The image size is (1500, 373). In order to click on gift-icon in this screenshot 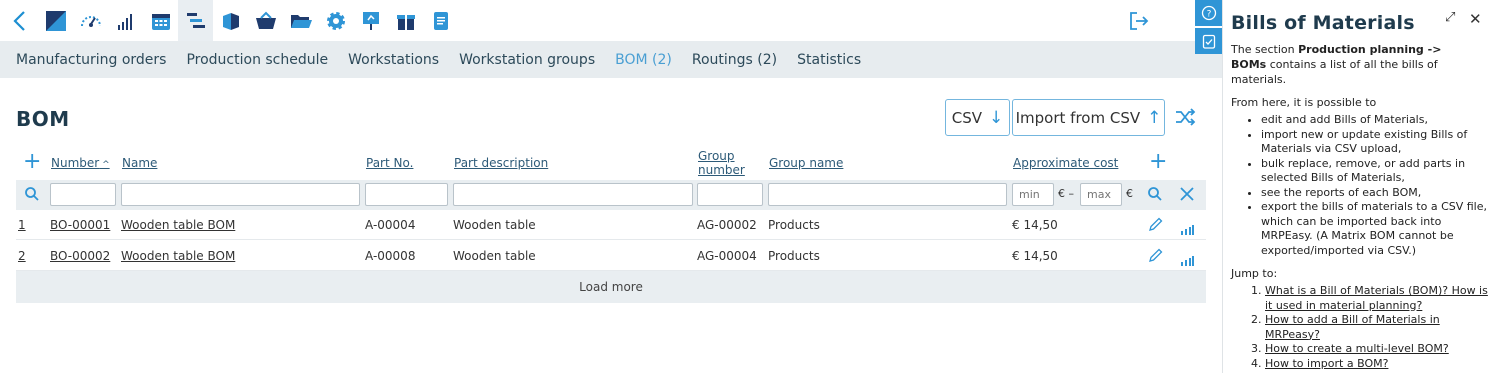, I will do `click(405, 20)`.